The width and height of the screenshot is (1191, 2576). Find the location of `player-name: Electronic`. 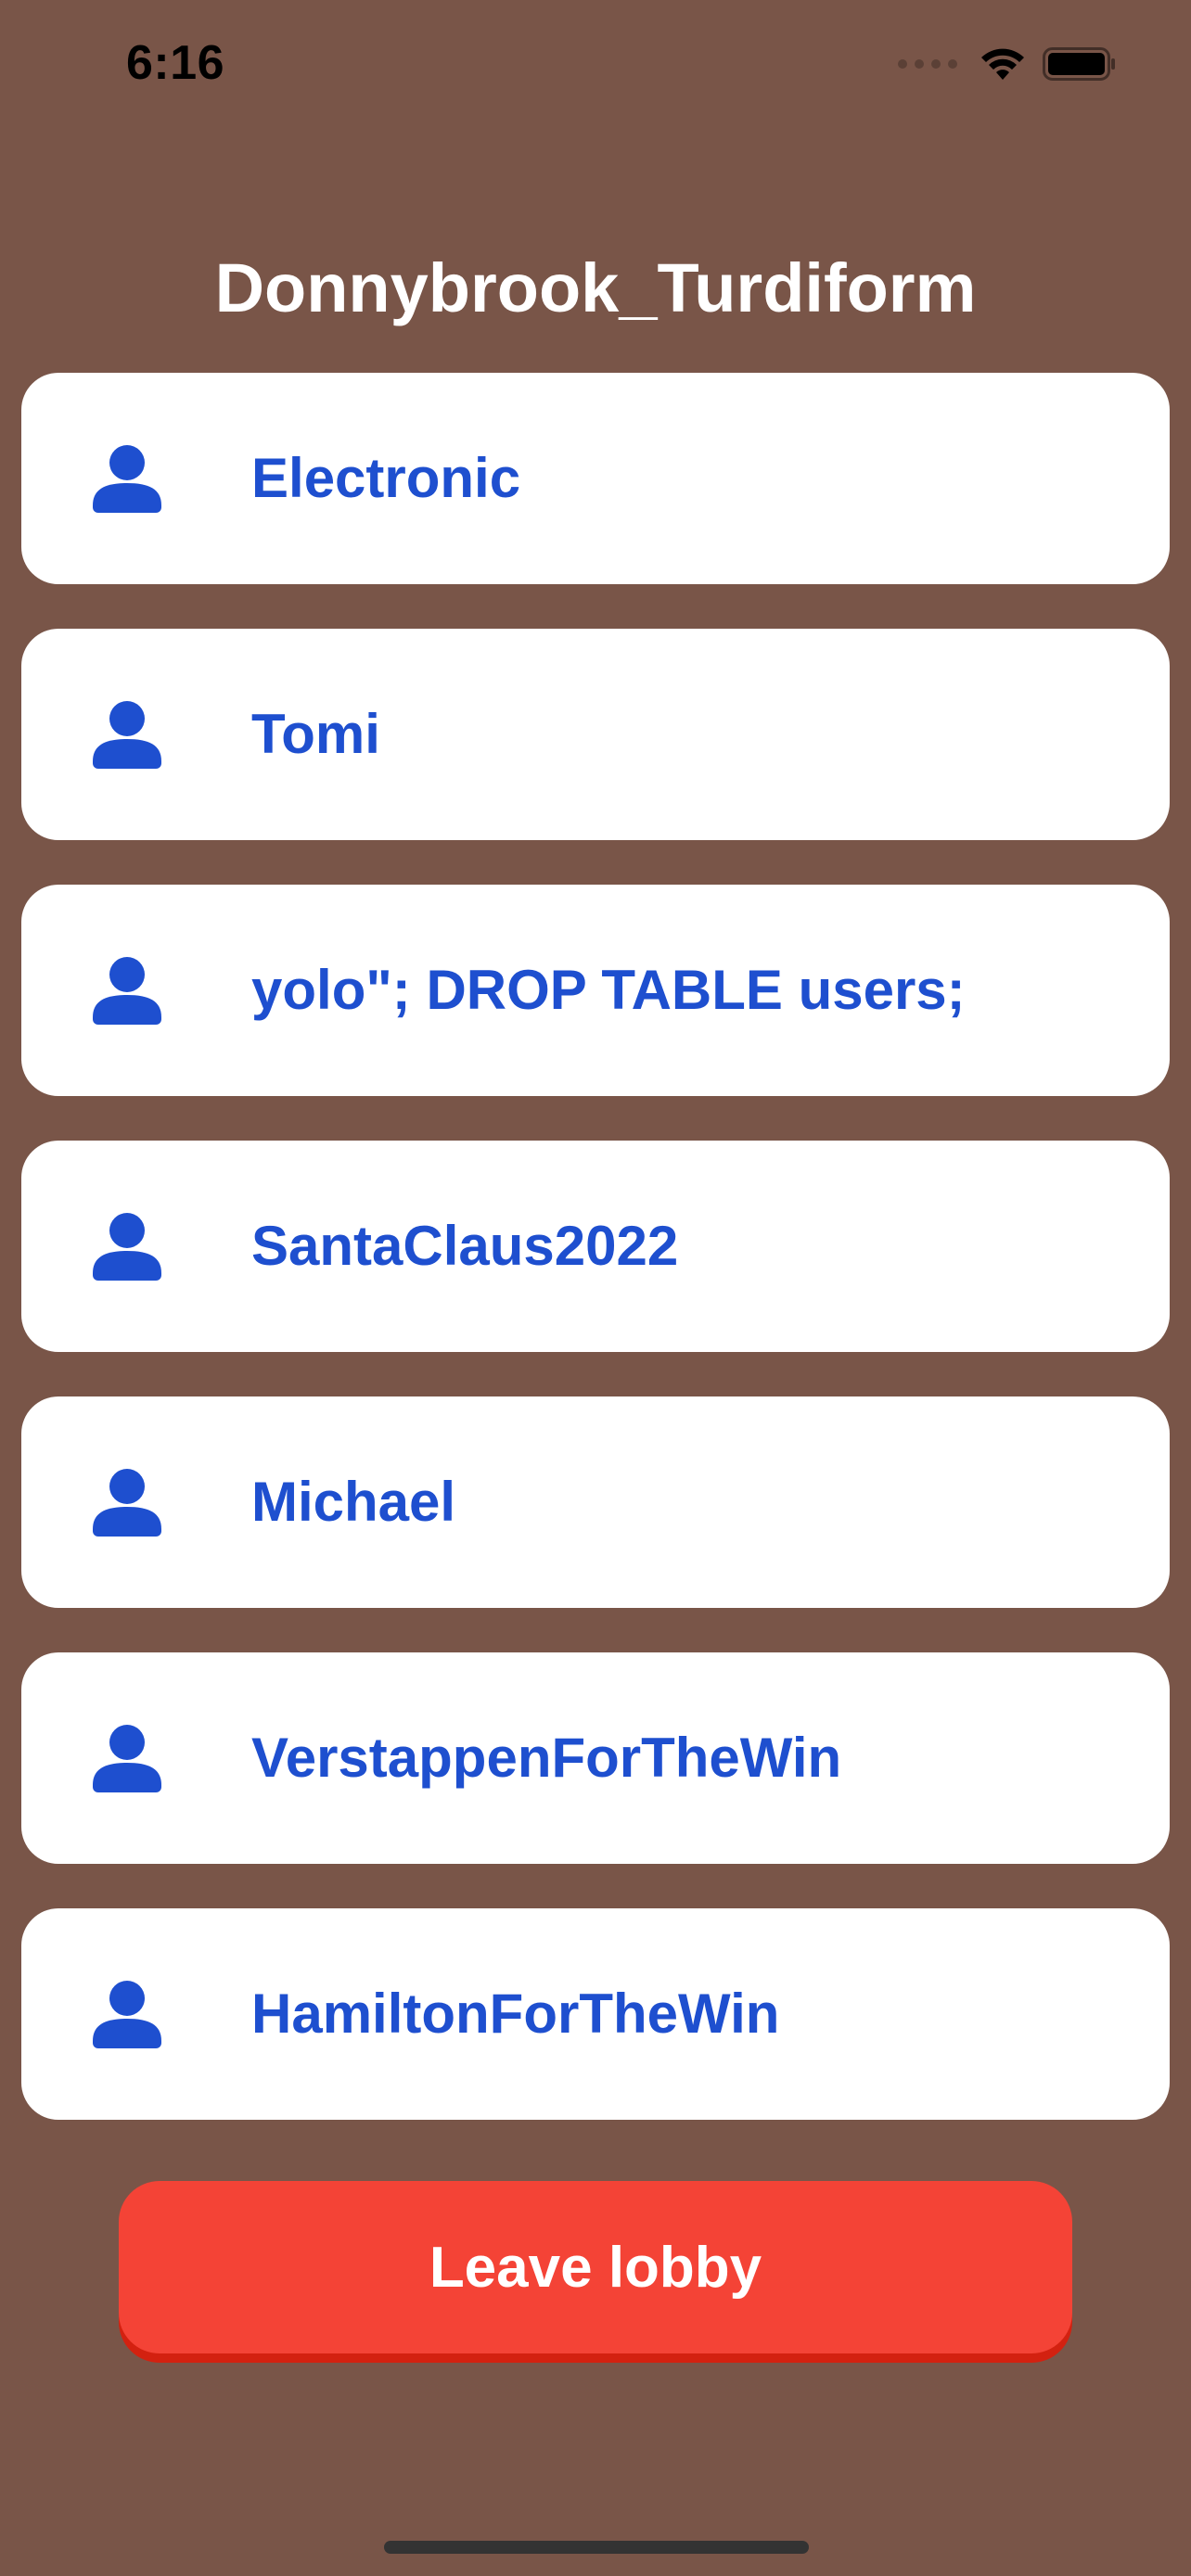

player-name: Electronic is located at coordinates (386, 478).